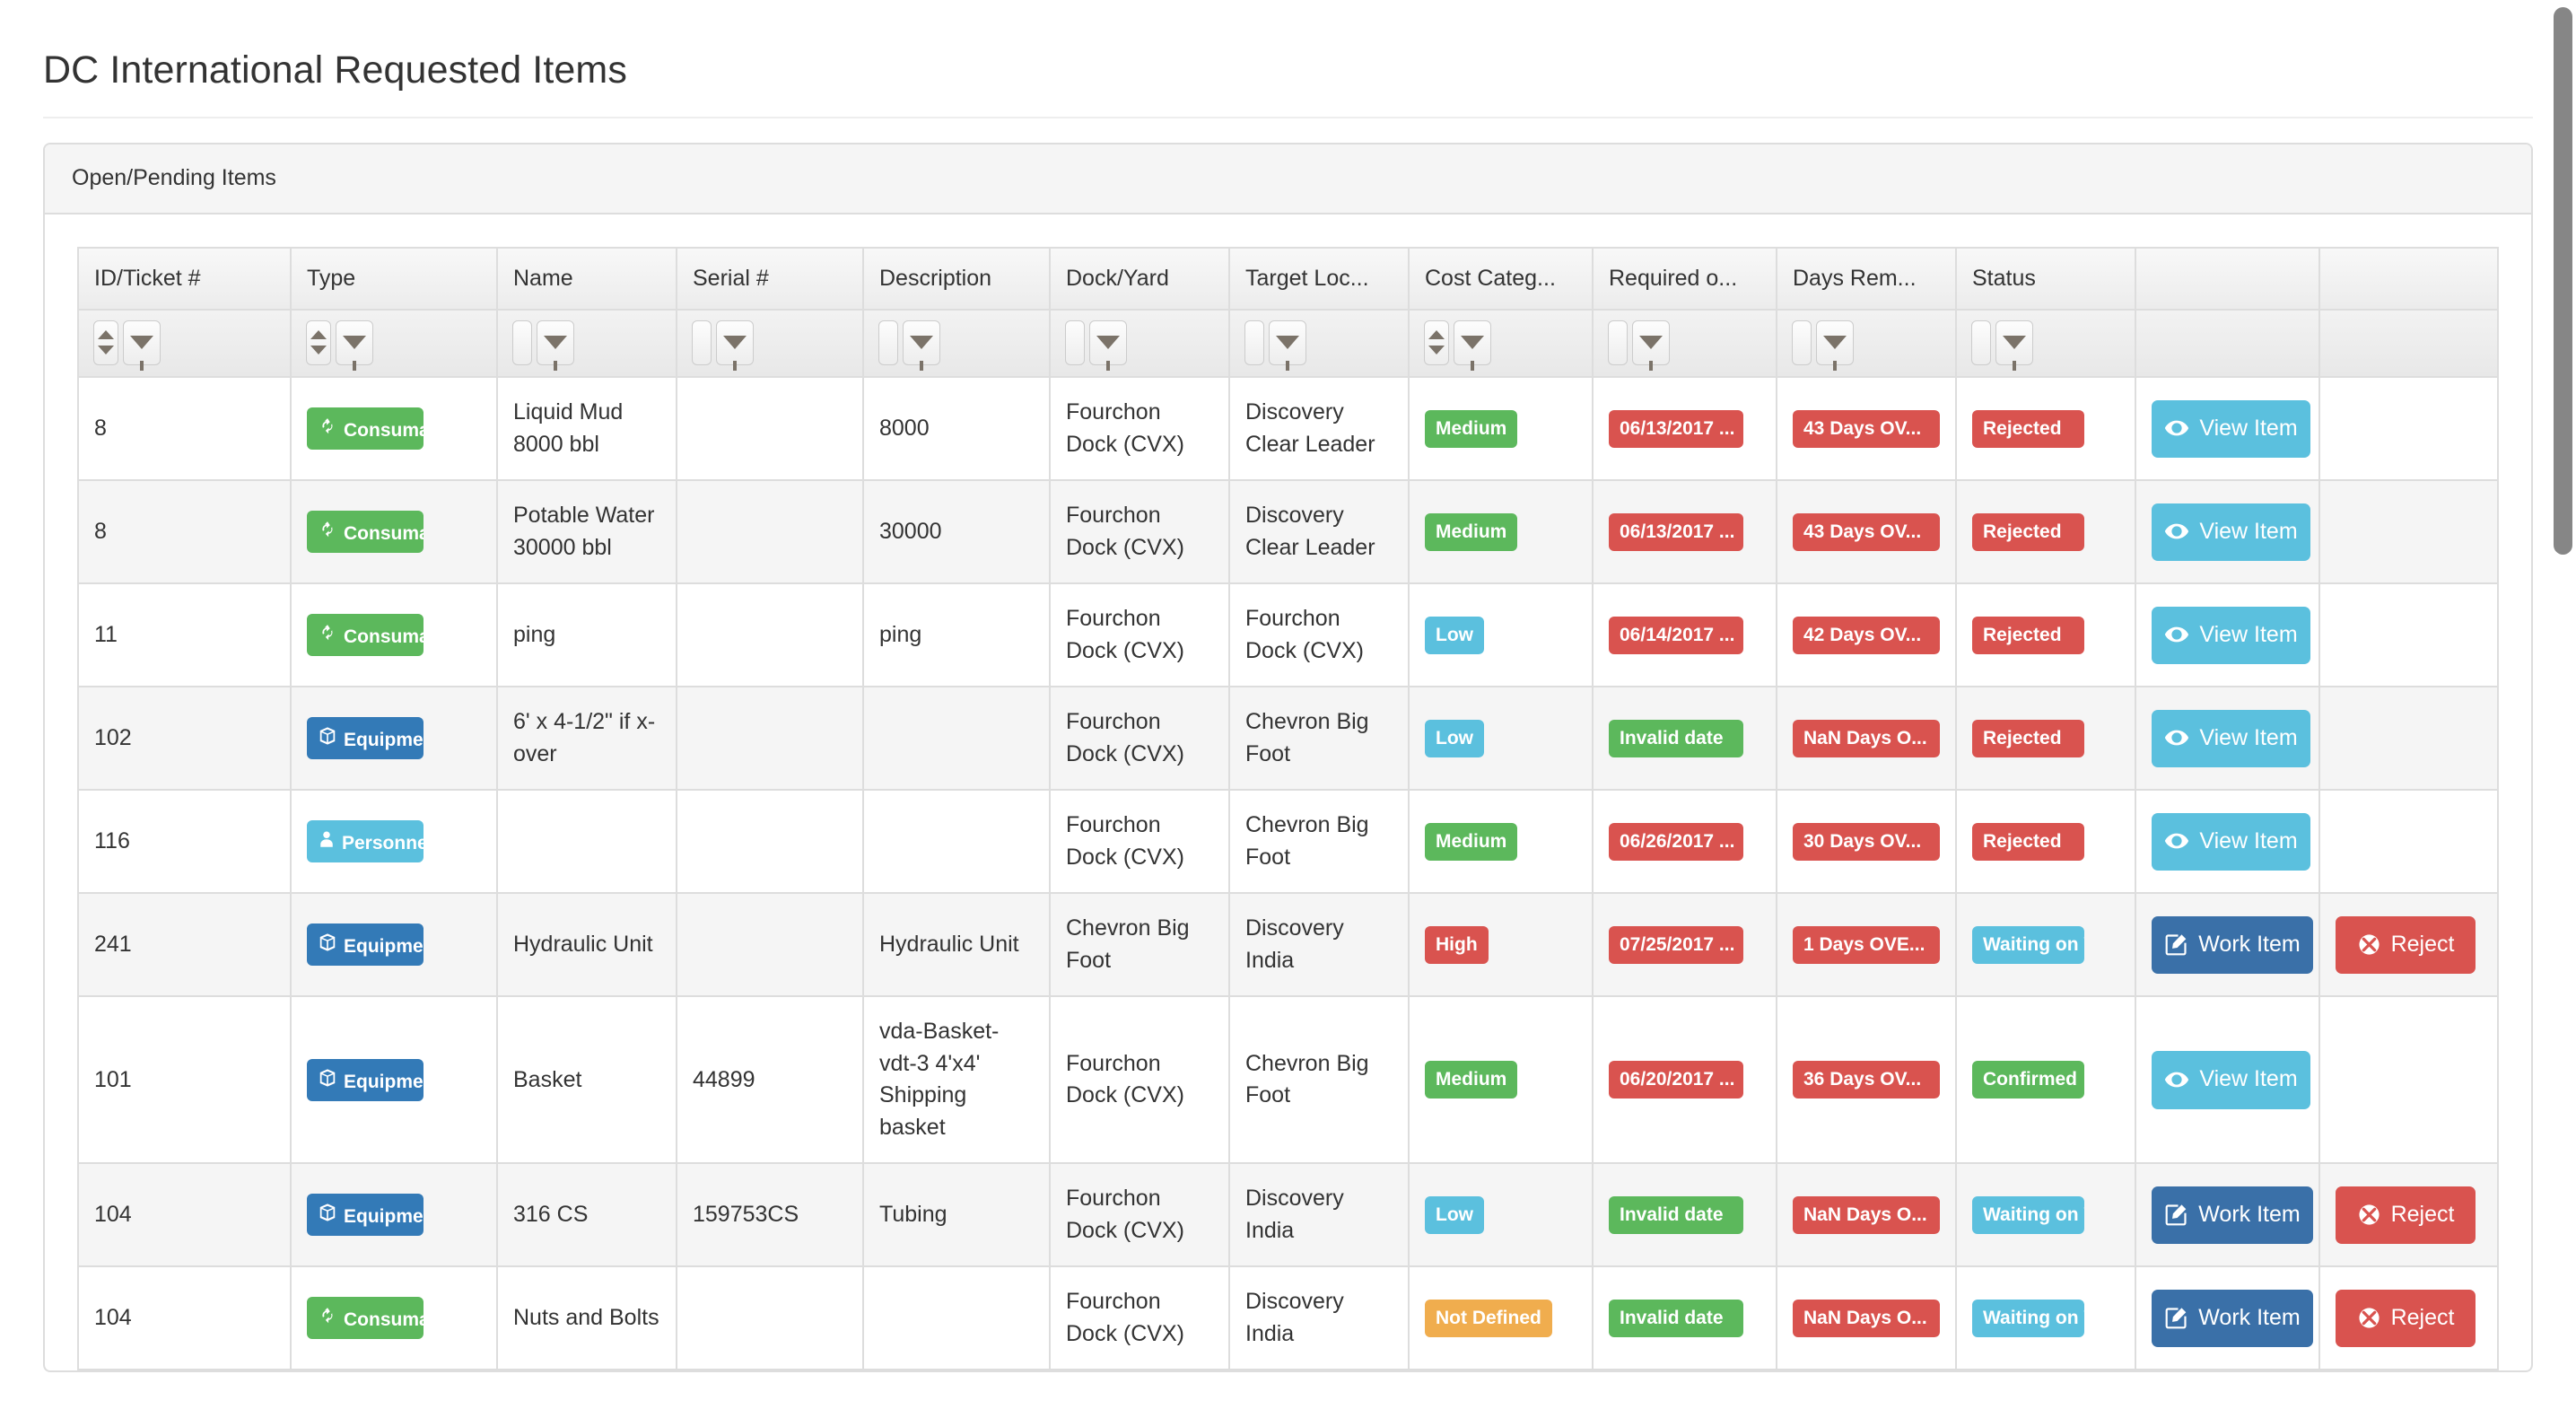 The height and width of the screenshot is (1418, 2576). Describe the element at coordinates (184, 279) in the screenshot. I see `grid-column-header: ID/Ticket #` at that location.